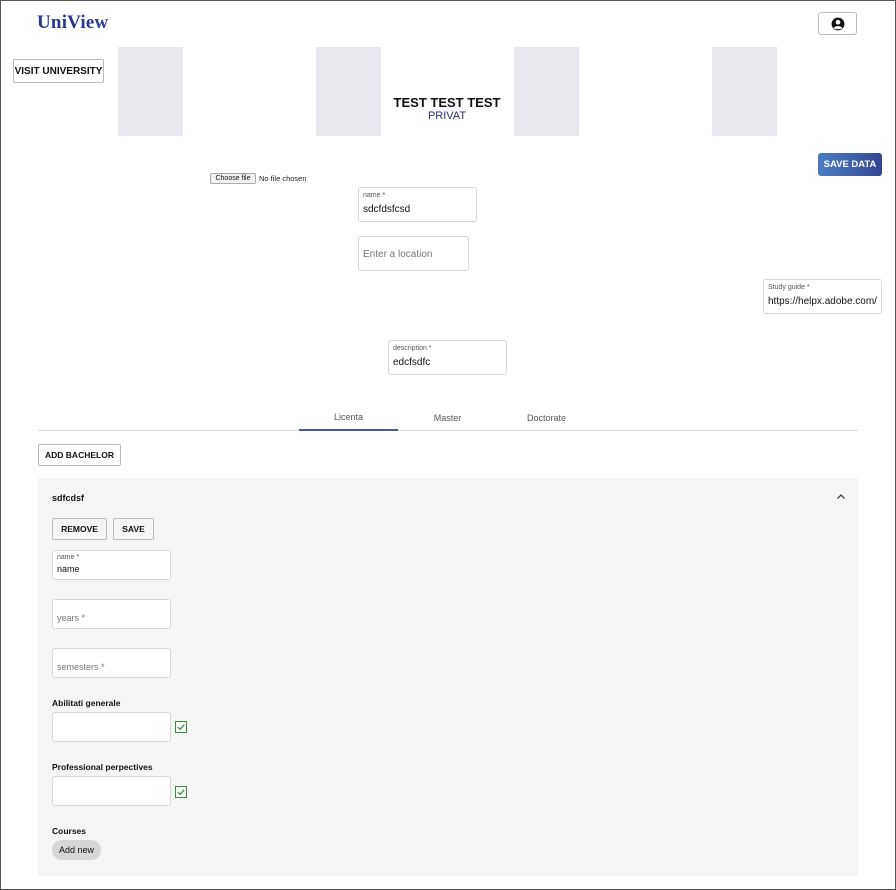 The width and height of the screenshot is (896, 890). I want to click on location-input: Enter a location, so click(413, 253).